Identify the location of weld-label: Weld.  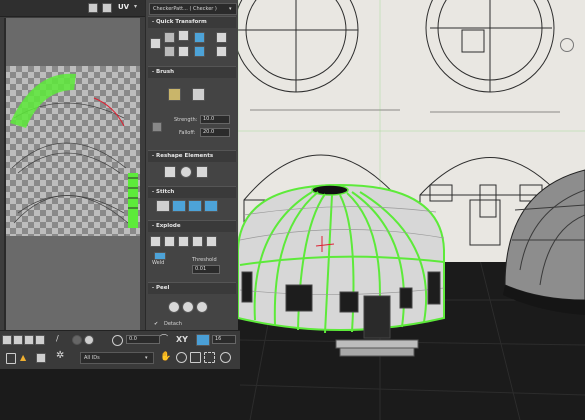
(158, 263).